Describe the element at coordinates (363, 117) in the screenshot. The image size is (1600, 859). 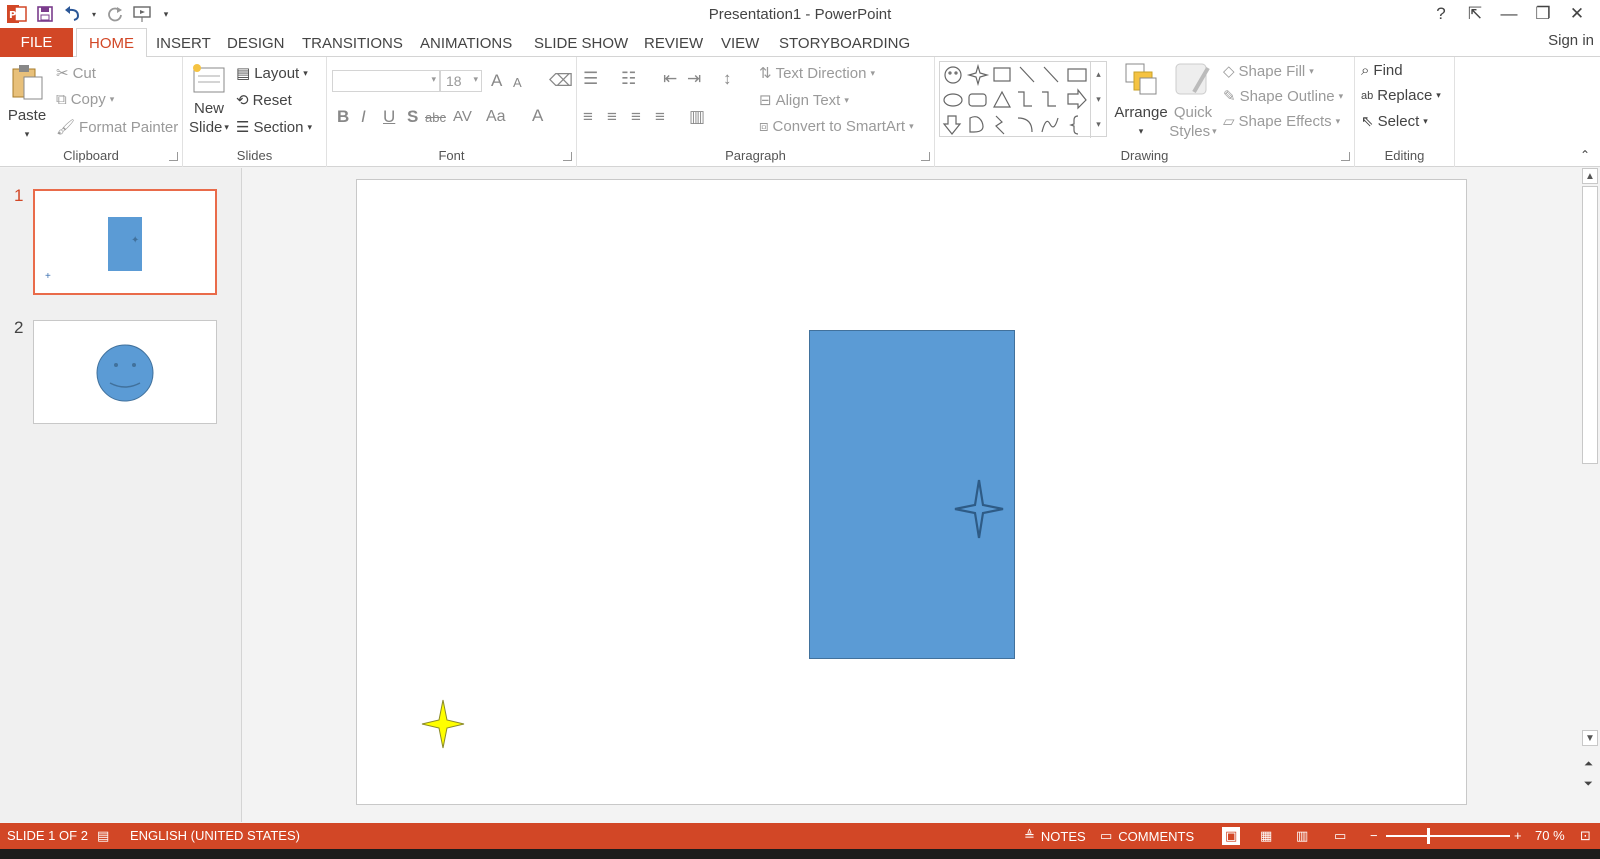
I see `italic-button: I` at that location.